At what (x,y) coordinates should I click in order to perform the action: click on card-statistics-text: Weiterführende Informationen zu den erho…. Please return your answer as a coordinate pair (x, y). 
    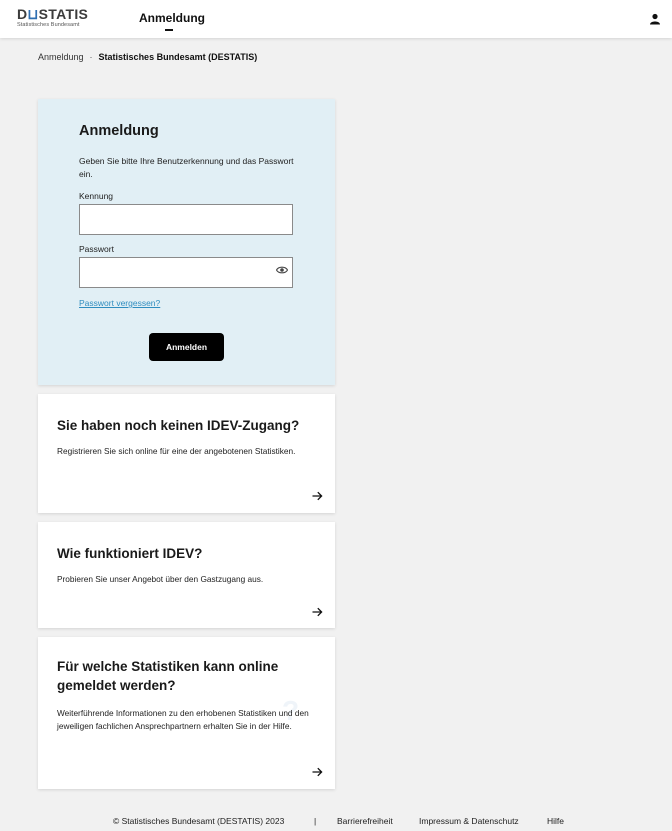
    Looking at the image, I should click on (183, 719).